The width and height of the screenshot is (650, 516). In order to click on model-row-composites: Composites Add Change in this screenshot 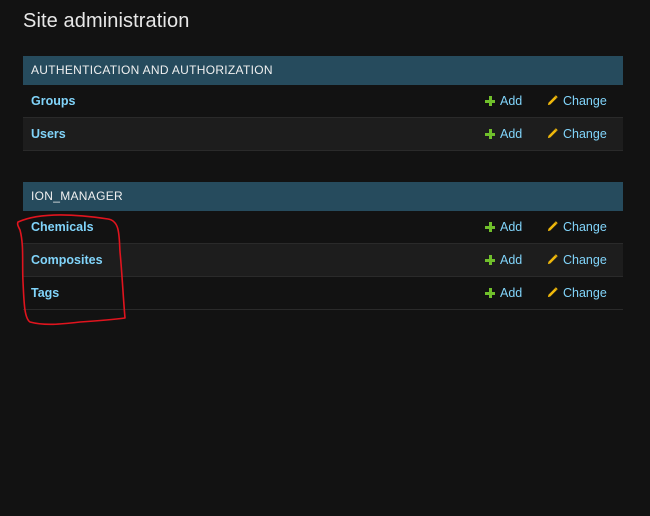, I will do `click(323, 260)`.